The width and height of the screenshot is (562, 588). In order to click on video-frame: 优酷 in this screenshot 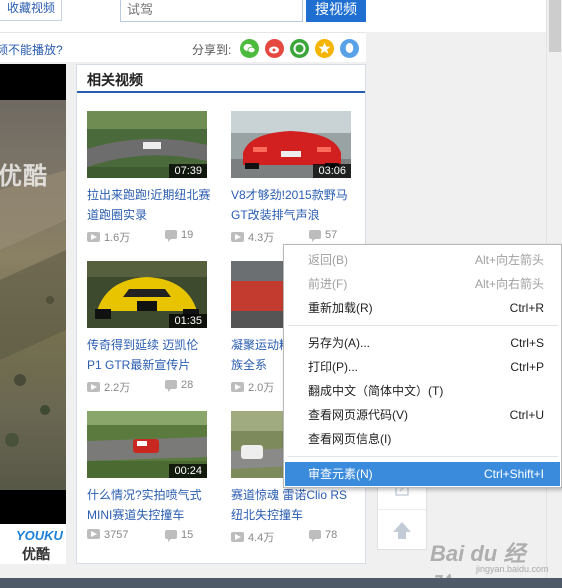, I will do `click(33, 295)`.